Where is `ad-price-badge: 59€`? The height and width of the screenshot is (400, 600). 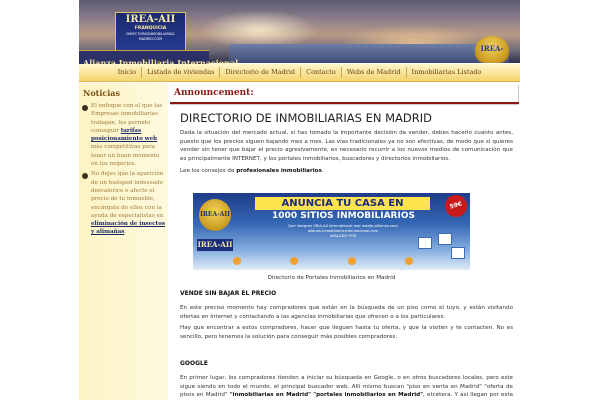 ad-price-badge: 59€ is located at coordinates (456, 206).